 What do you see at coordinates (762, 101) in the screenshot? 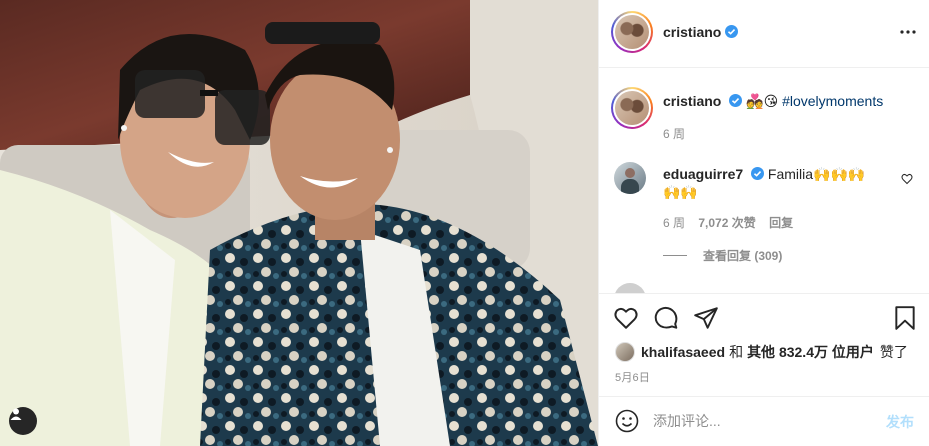
I see `caption-emojis: 💑😘` at bounding box center [762, 101].